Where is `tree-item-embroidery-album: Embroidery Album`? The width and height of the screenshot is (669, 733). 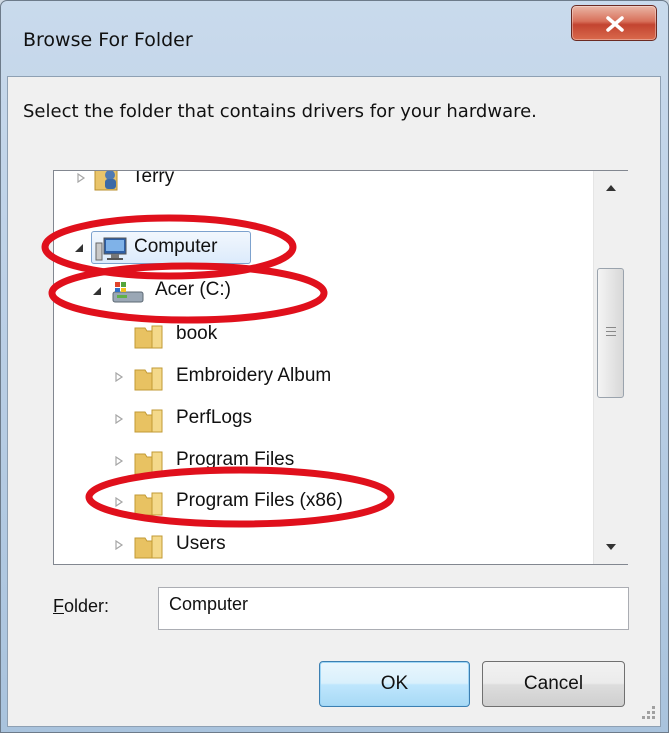
tree-item-embroidery-album: Embroidery Album is located at coordinates (324, 377).